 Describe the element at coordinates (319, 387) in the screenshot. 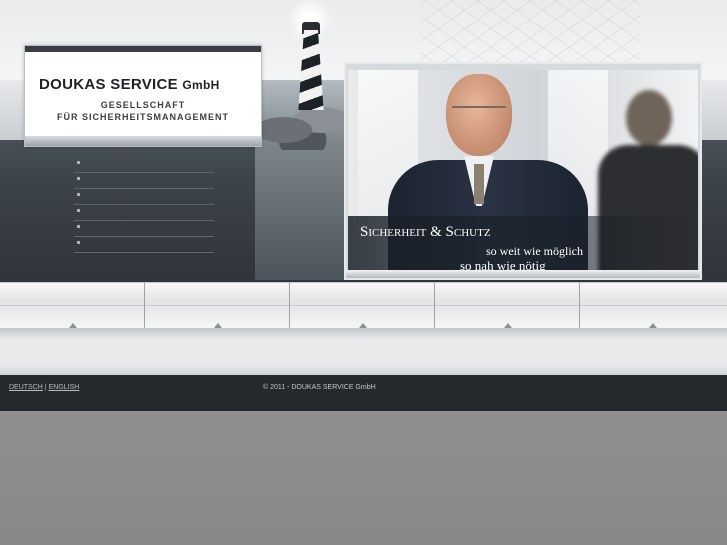

I see `copyright-text: © 2011 - DOUKAS SERVICE GmbH` at that location.